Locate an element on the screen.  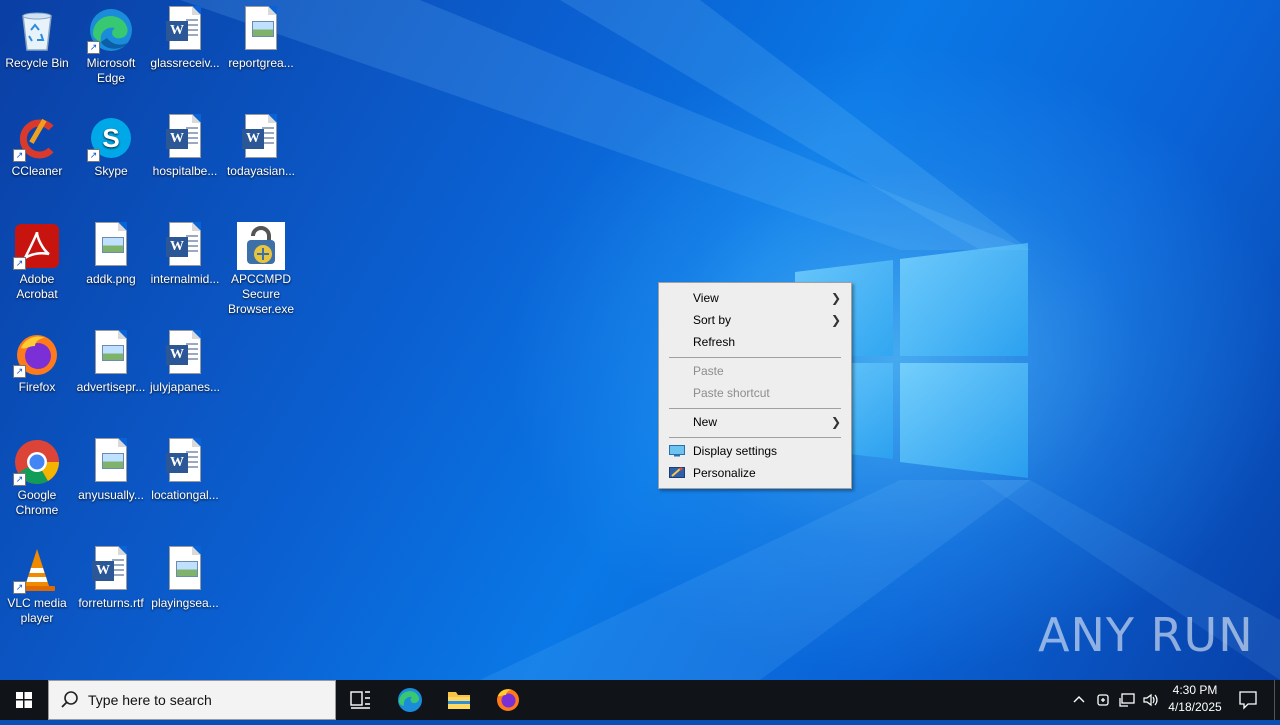
icon-label: Microsoft Edge is located at coordinates (111, 70).